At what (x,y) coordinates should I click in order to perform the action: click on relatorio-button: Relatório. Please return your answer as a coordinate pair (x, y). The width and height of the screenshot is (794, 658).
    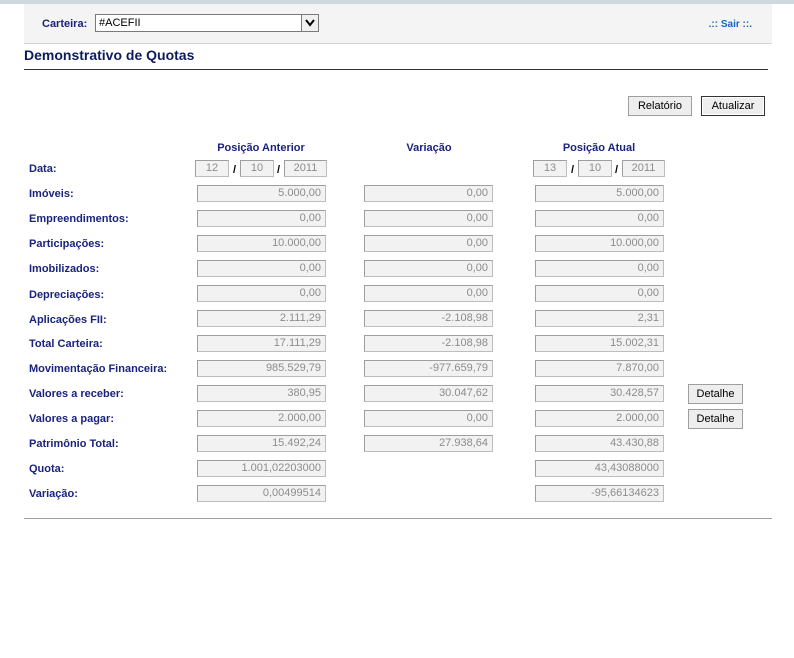
    Looking at the image, I should click on (660, 106).